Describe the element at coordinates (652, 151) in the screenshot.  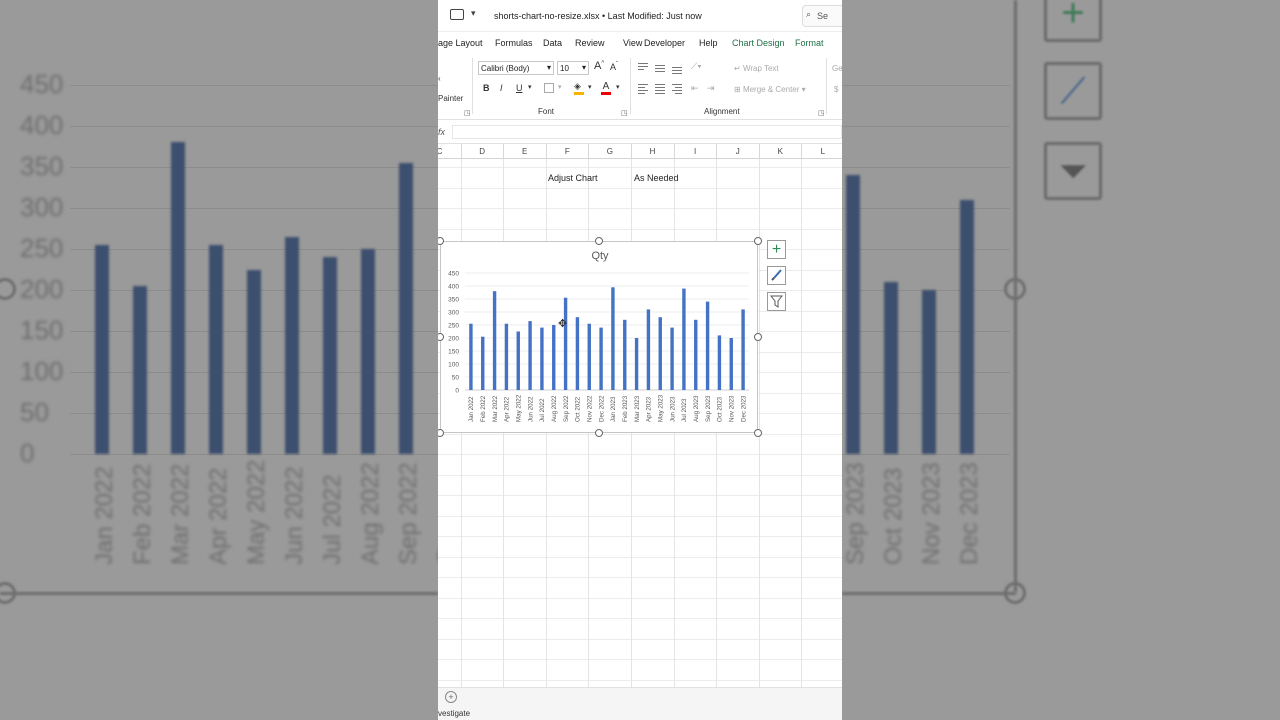
I see `column-header: H` at that location.